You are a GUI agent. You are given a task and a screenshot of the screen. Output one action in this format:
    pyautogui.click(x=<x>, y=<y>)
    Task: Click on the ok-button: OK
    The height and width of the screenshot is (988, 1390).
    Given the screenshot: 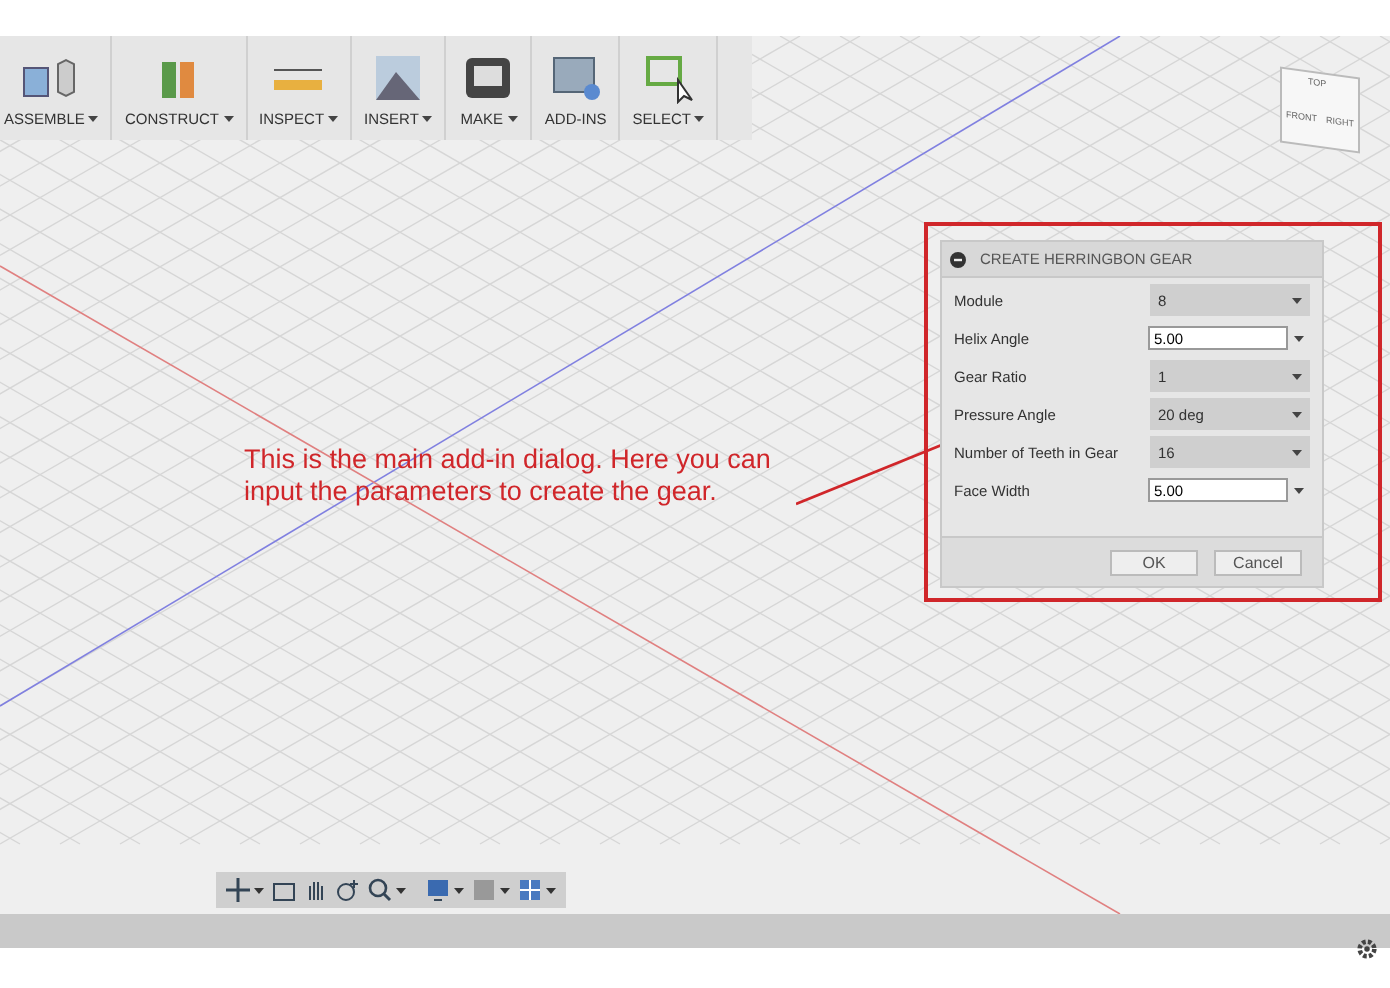 What is the action you would take?
    pyautogui.click(x=1154, y=562)
    